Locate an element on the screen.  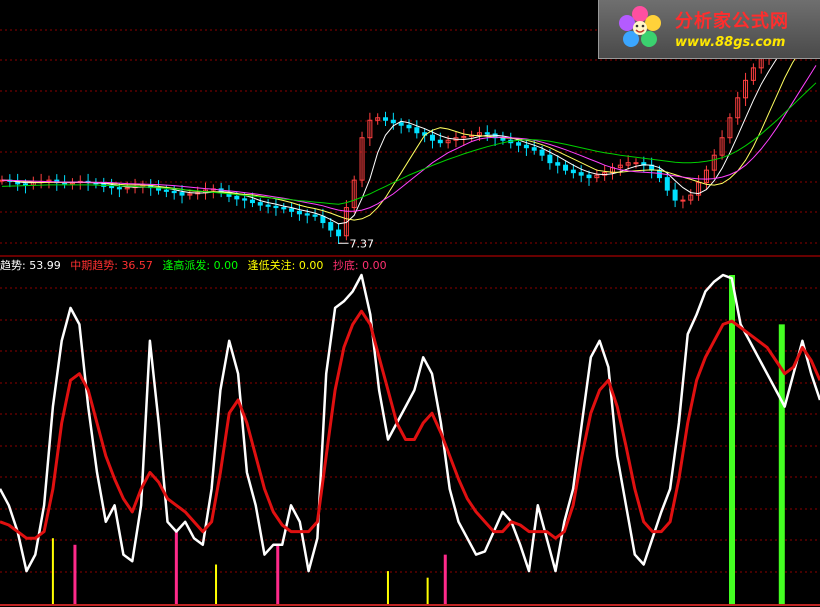
site-logo: 分析家公式网 www.88gs.com is located at coordinates (709, 29).